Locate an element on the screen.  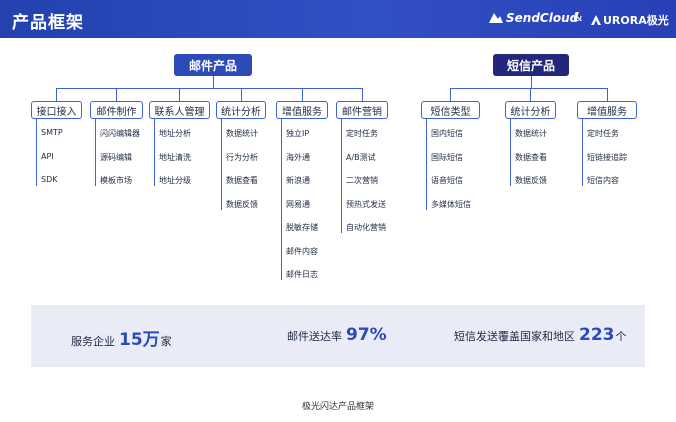
stat-item: 短信发送覆盖国家和地区 223 个 is located at coordinates (540, 335).